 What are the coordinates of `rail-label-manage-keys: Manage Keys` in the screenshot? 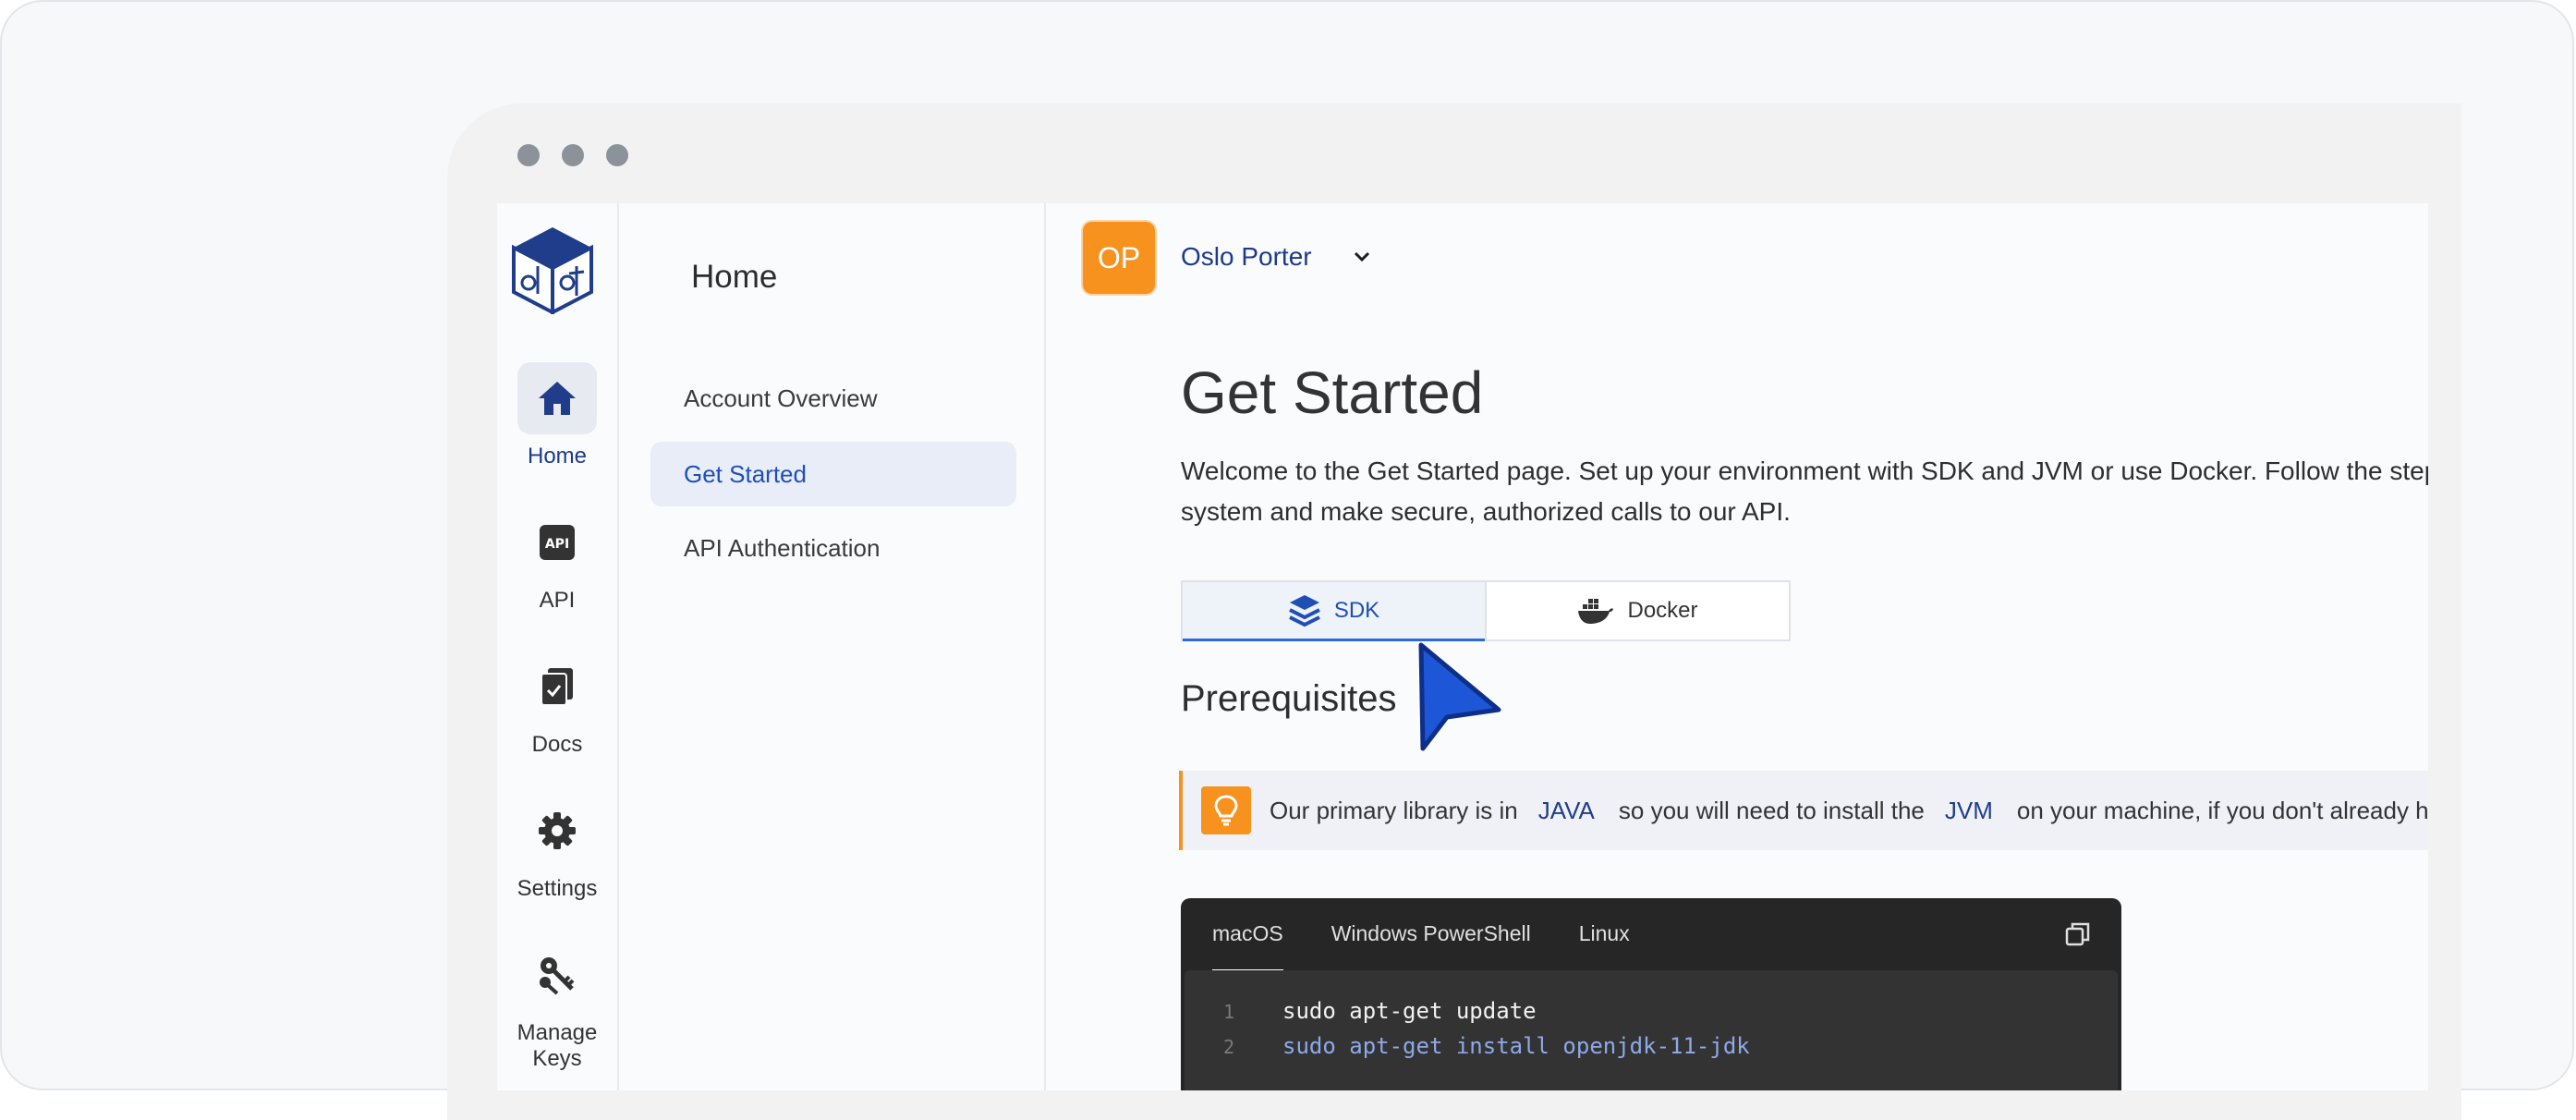 It's located at (557, 1045).